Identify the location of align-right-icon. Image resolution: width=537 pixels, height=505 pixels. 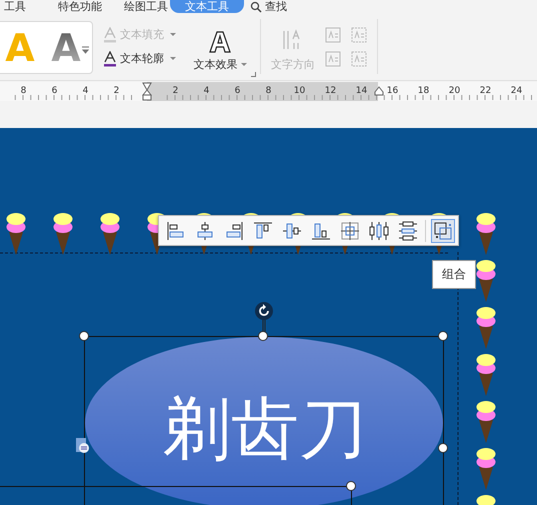
(234, 230).